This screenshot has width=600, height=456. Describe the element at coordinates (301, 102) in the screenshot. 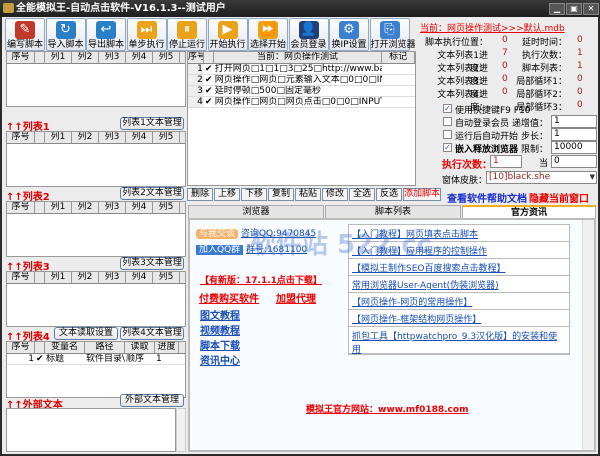

I see `script-row: 4✔网页操作□网页□网页点击□0□0□INPUT□ID` at that location.